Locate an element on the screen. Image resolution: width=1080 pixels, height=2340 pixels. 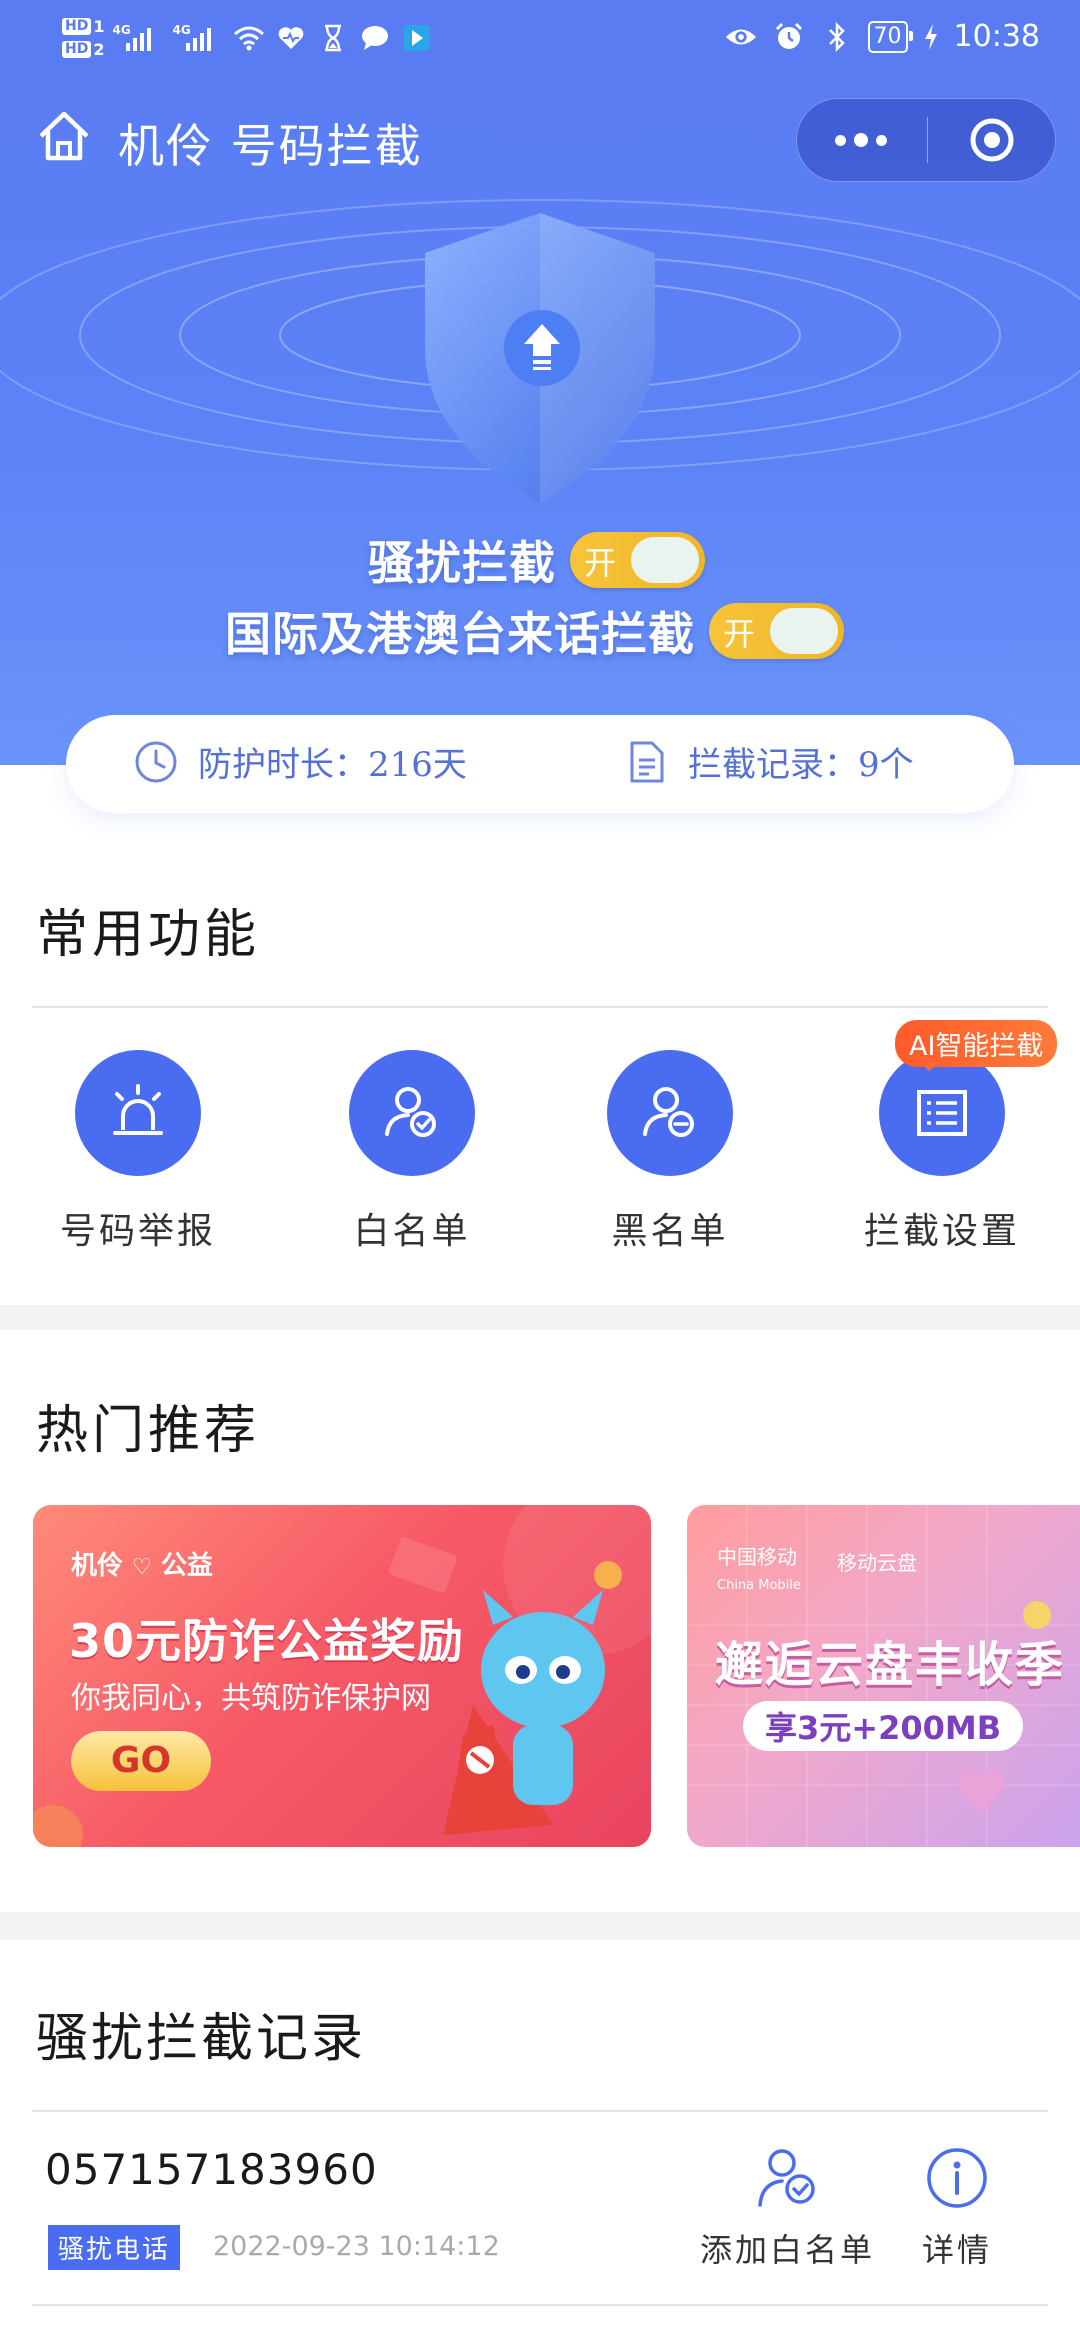
chat-icon is located at coordinates (375, 38).